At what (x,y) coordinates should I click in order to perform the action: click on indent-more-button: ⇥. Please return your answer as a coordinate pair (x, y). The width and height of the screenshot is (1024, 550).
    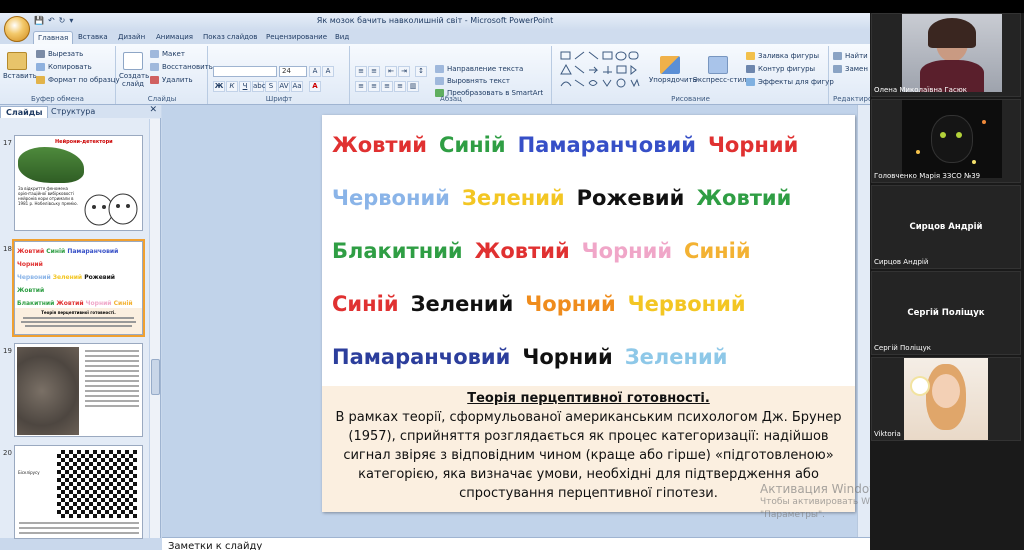
    Looking at the image, I should click on (404, 71).